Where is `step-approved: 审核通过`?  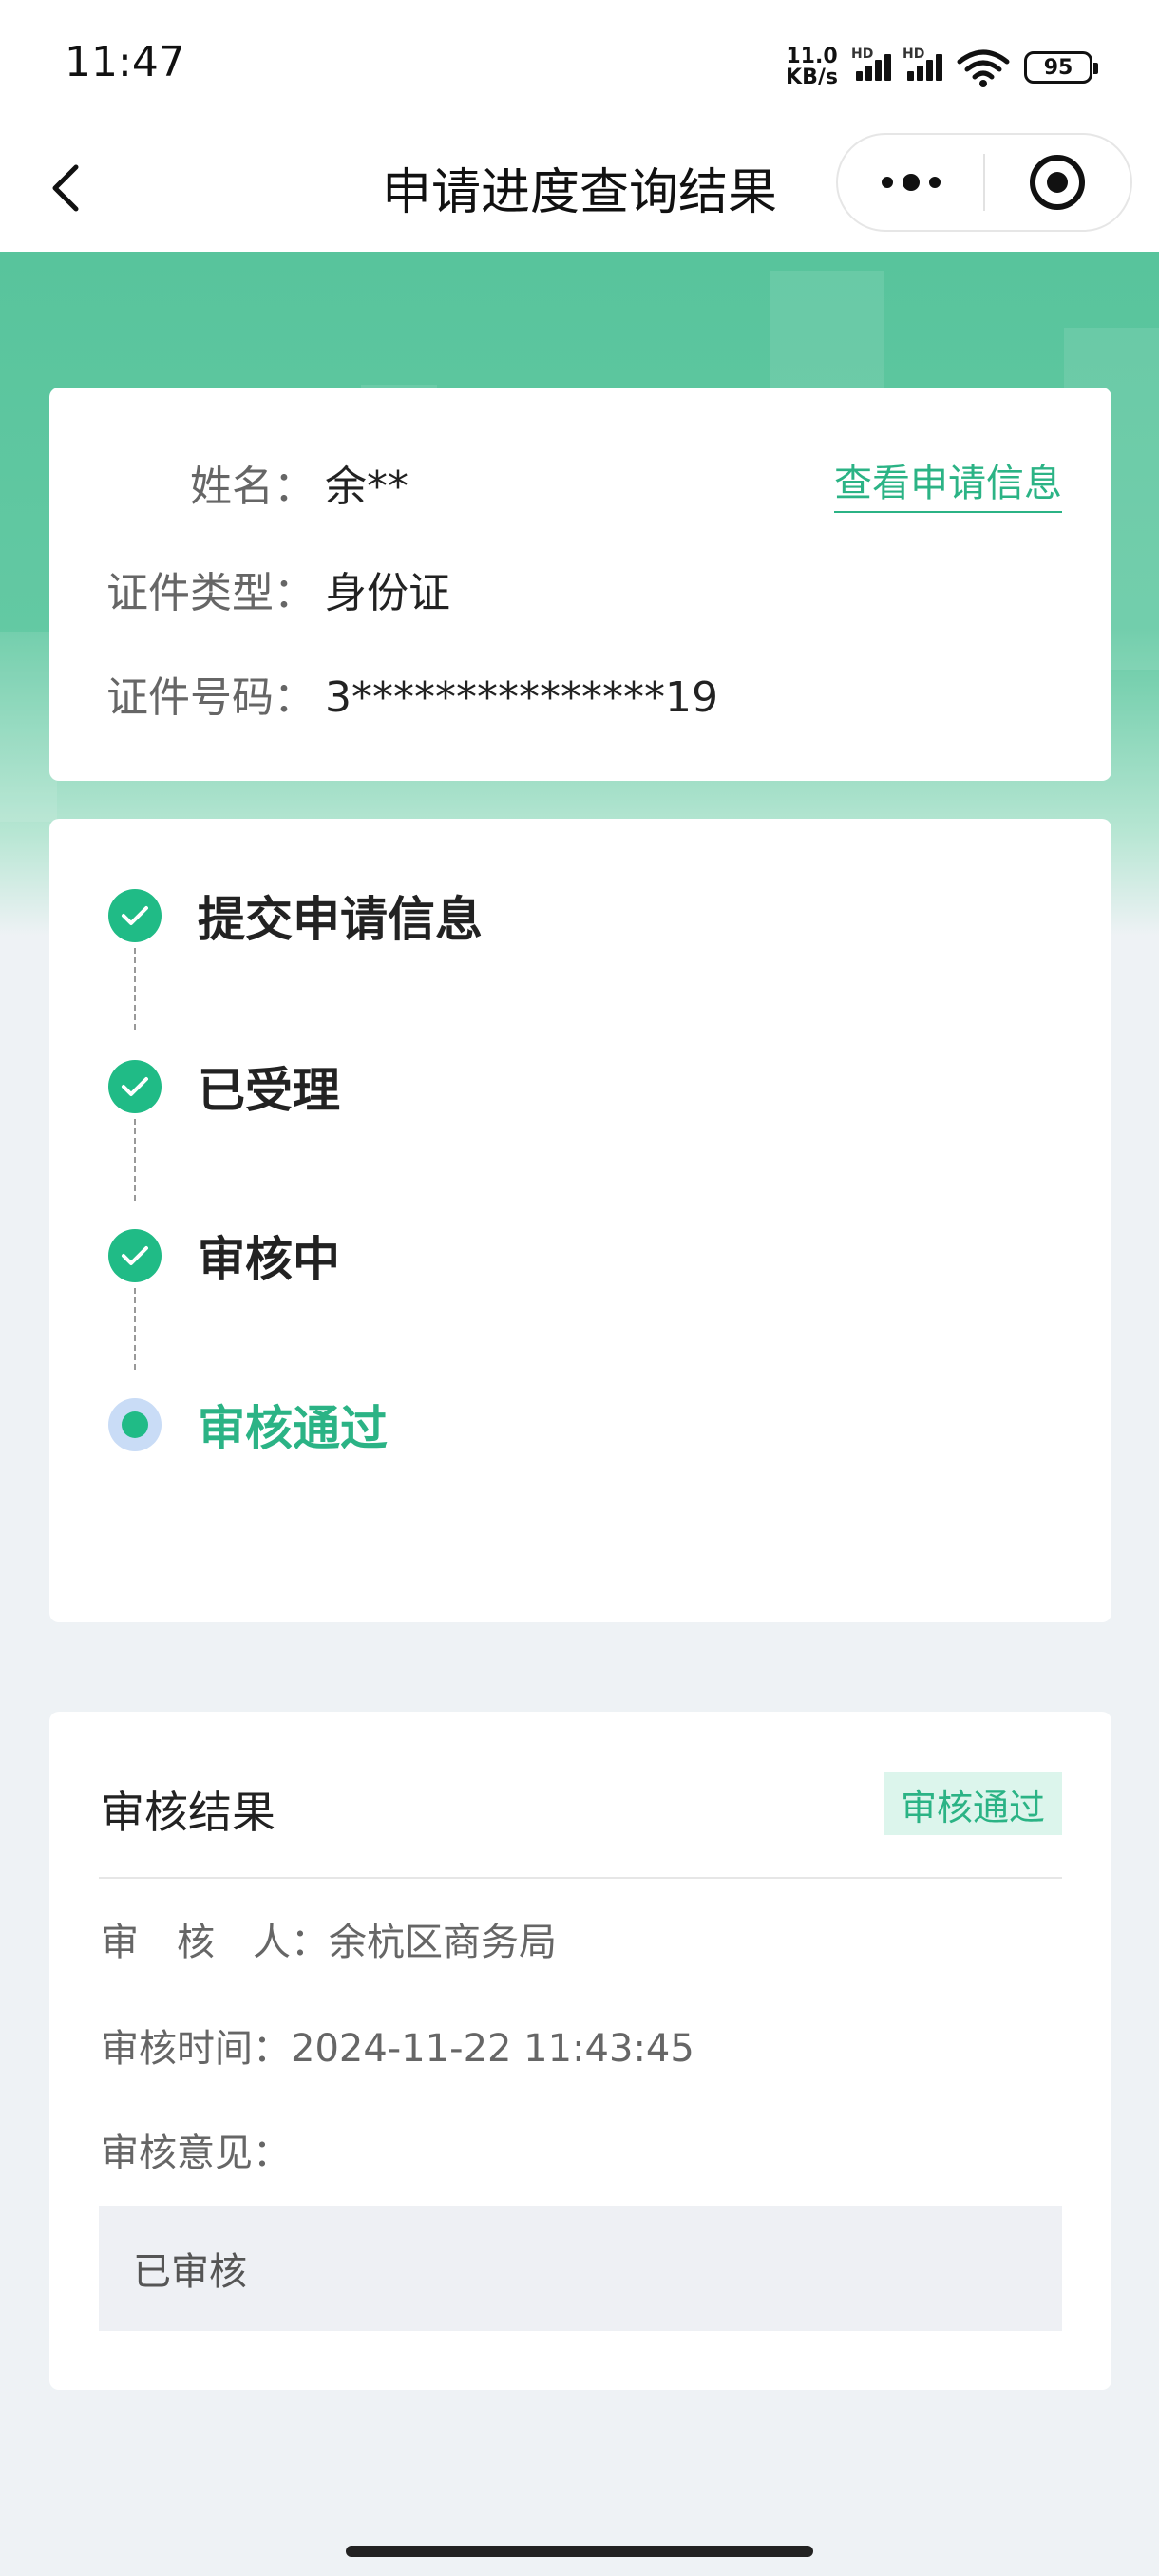
step-approved: 审核通过 is located at coordinates (248, 1425).